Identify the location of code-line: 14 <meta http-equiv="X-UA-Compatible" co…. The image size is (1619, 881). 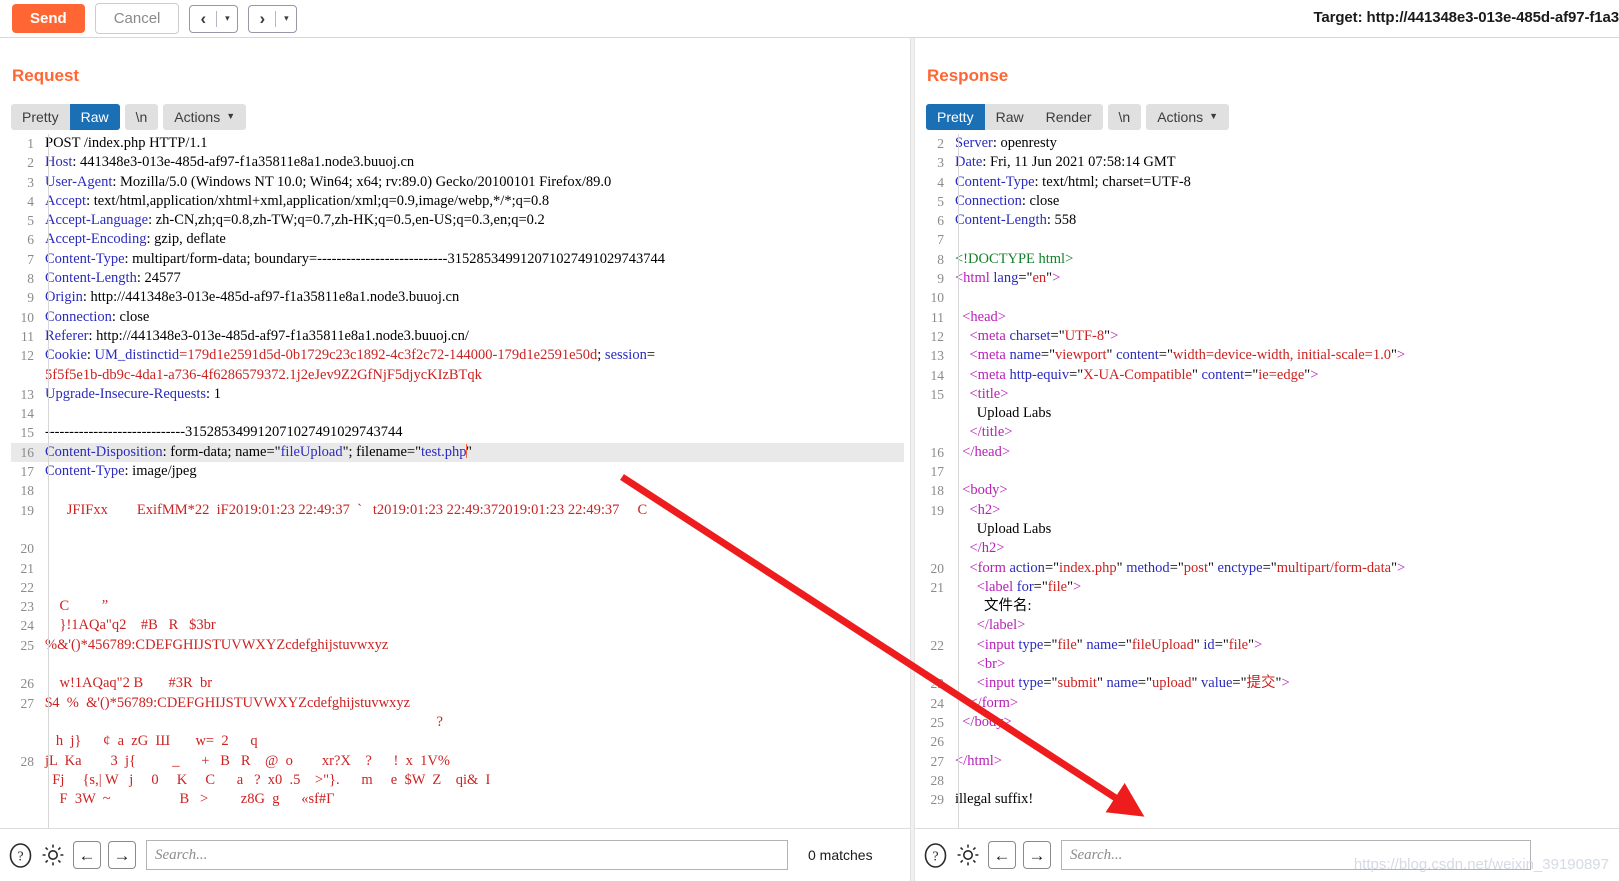
(1269, 375).